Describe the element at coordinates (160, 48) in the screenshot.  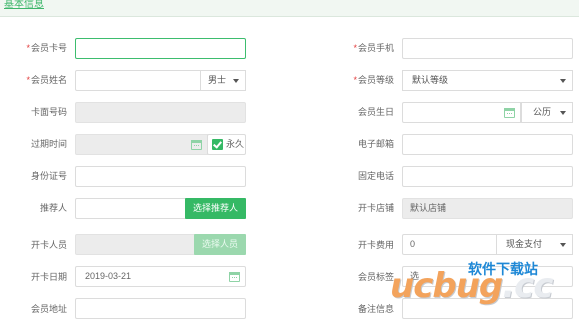
I see `card-no-input` at that location.